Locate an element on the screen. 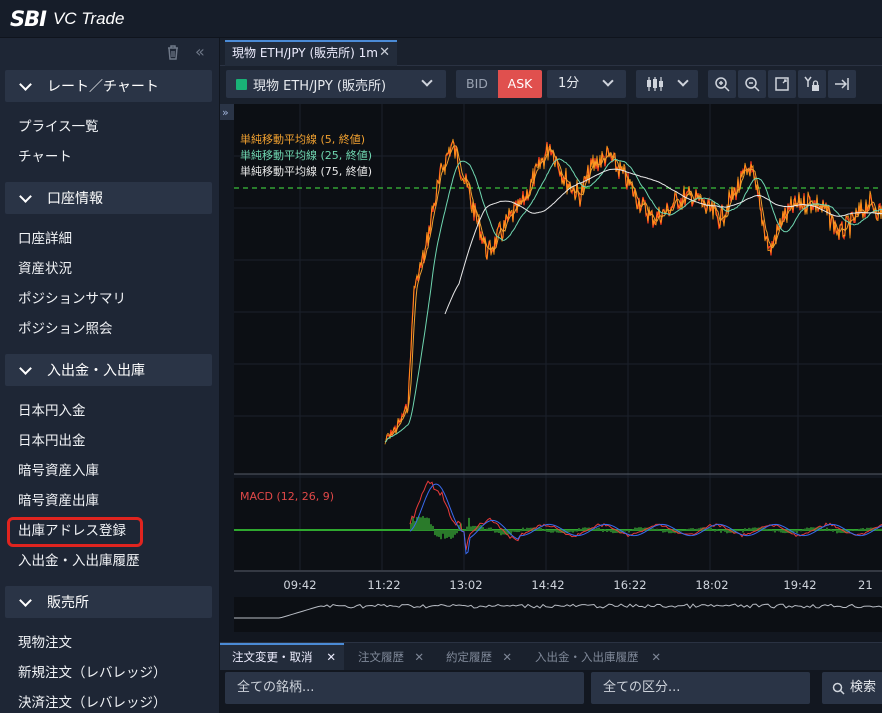  sidebar-item-crypto-withdrawal: 暗号資産出庫 is located at coordinates (109, 501).